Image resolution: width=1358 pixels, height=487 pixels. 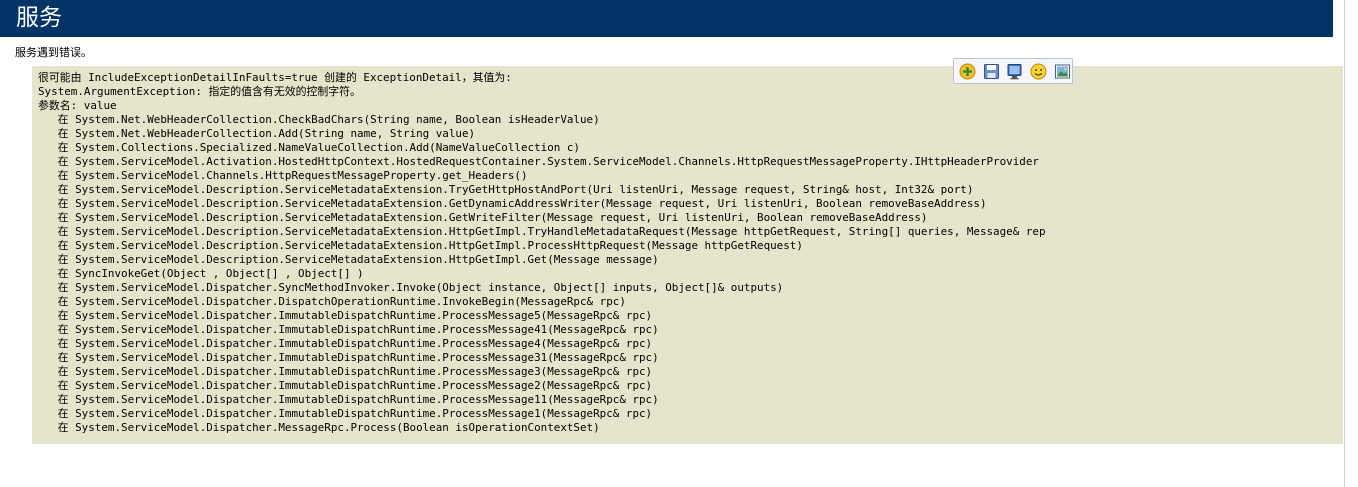 I want to click on image-icon, so click(x=1063, y=71).